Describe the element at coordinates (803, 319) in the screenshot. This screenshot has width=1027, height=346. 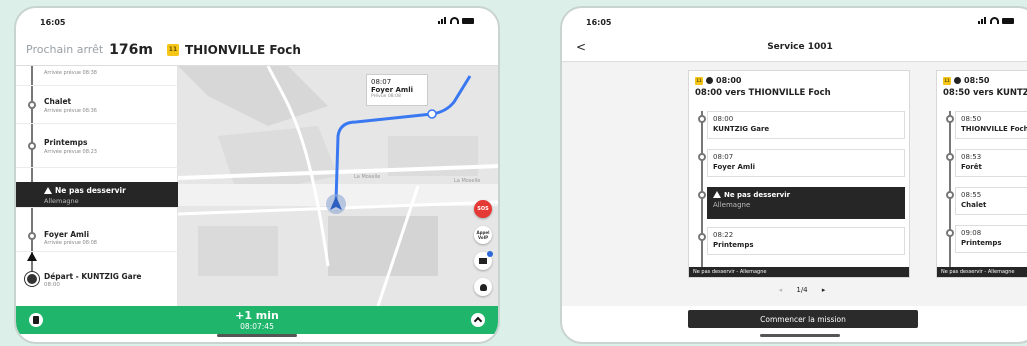
I see `start-mission-button: Commencer la mission` at that location.